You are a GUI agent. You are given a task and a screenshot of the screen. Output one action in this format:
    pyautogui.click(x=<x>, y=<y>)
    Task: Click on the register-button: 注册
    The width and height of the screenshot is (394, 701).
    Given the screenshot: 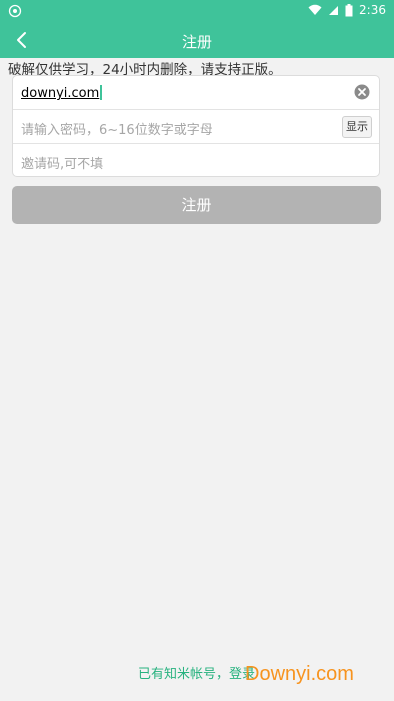 What is the action you would take?
    pyautogui.click(x=196, y=205)
    